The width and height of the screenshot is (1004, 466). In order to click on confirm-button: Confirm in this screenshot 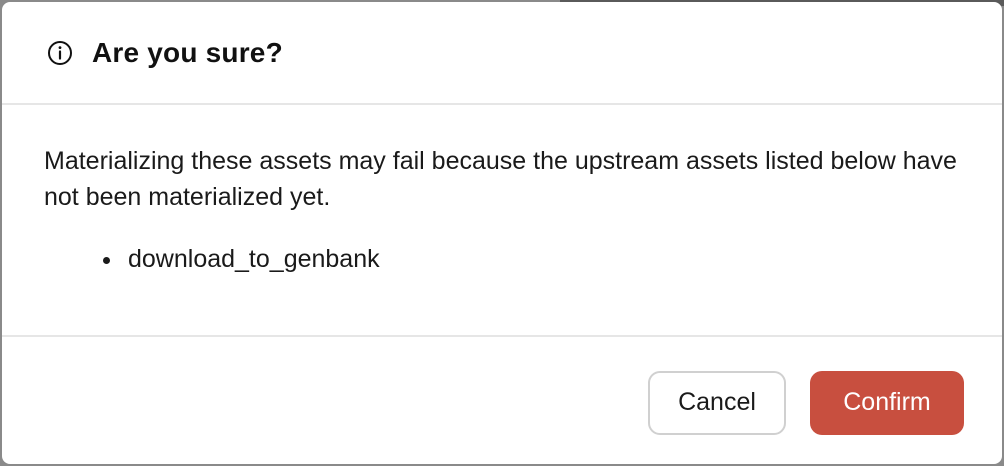, I will do `click(887, 402)`.